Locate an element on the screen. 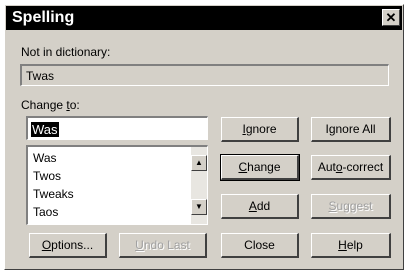 This screenshot has height=273, width=407. title-bar: Spelling ✕ is located at coordinates (204, 18).